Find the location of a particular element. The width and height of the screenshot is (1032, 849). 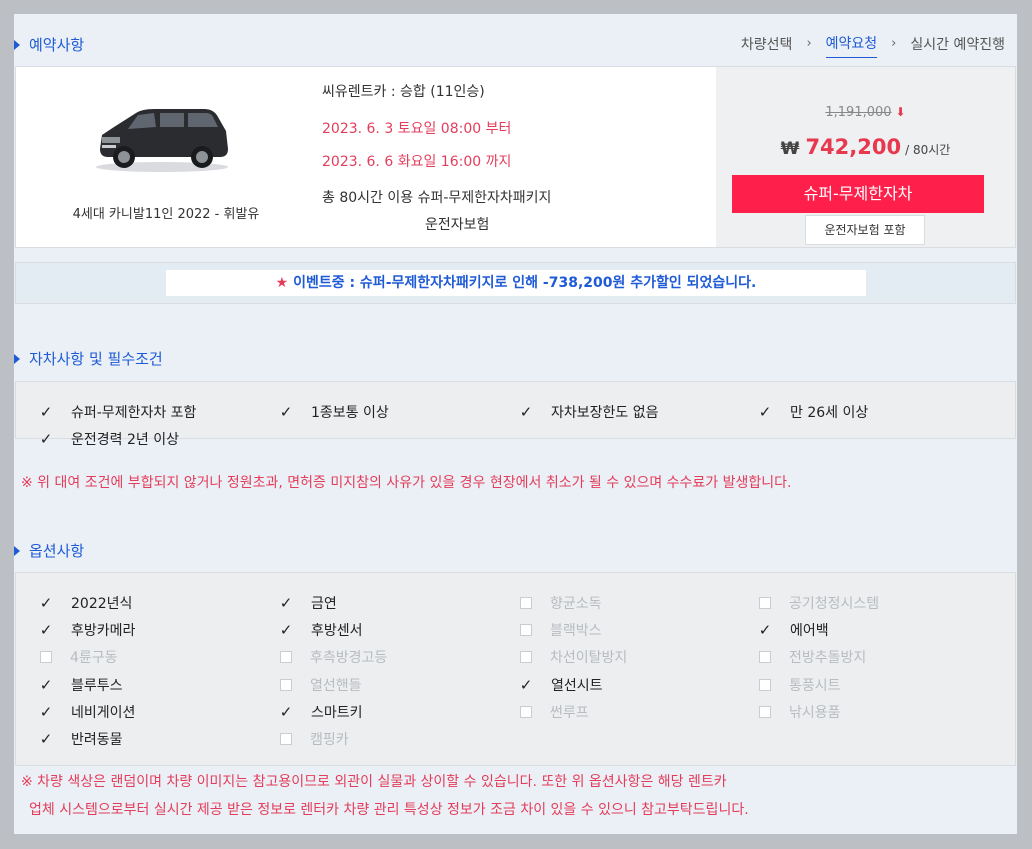

option-label: 금연 is located at coordinates (324, 604).